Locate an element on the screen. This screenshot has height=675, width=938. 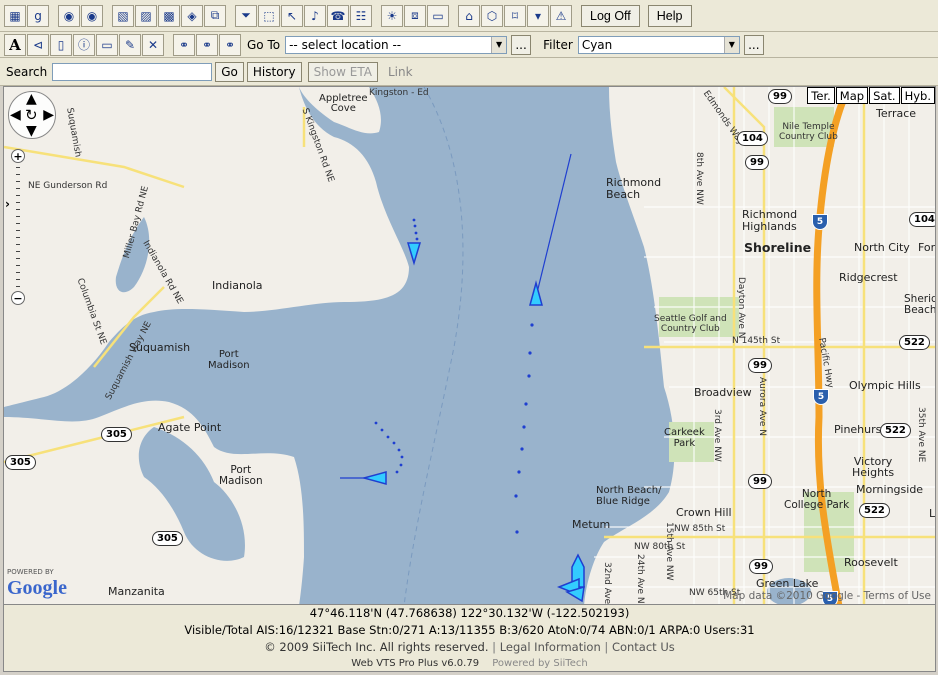
info-icon: ⓘ is located at coordinates (84, 44).